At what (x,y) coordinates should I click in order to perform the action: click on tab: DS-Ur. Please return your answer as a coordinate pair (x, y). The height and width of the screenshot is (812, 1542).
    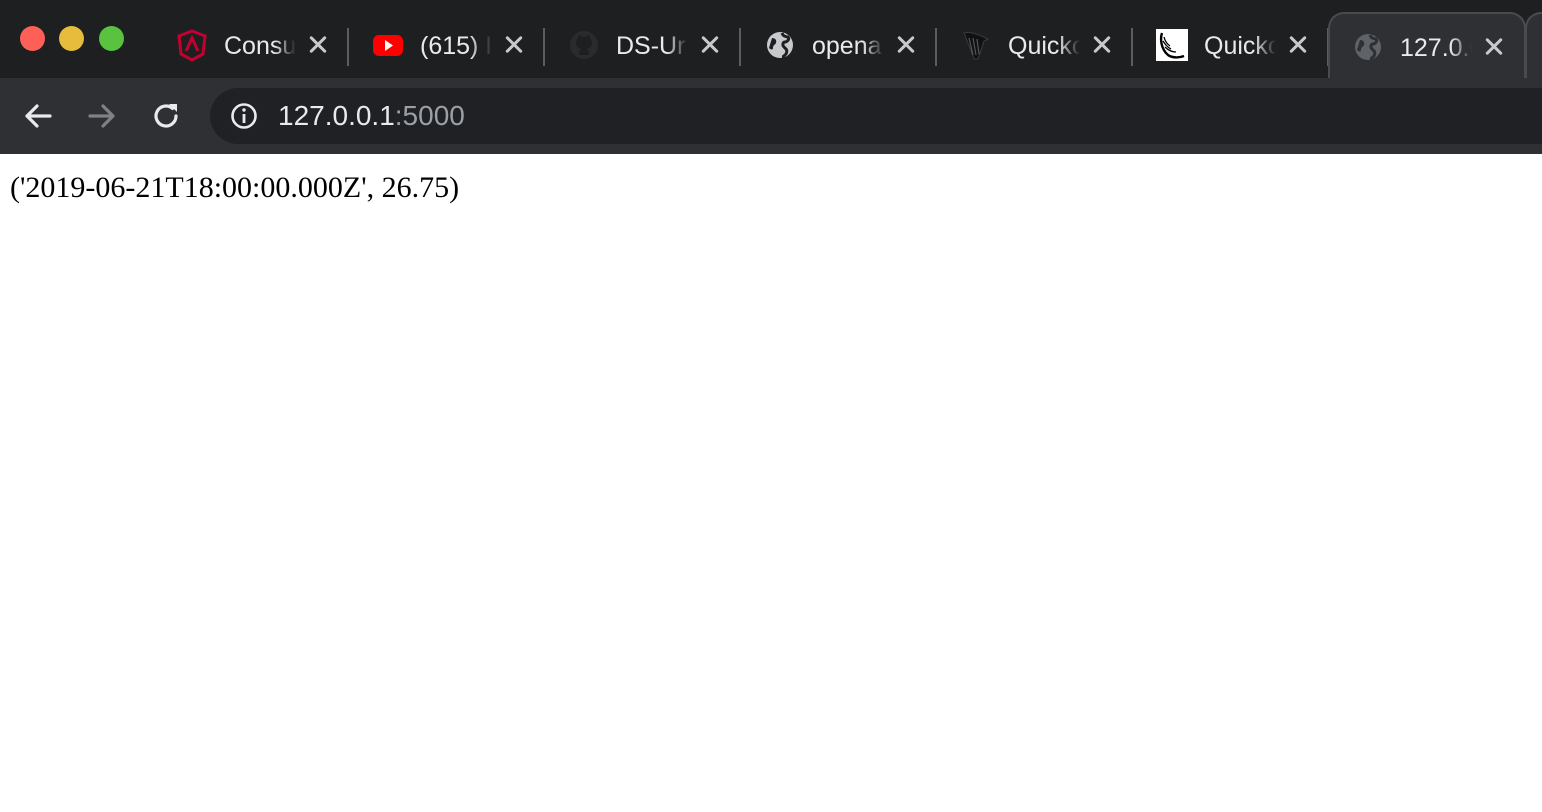
    Looking at the image, I should click on (642, 45).